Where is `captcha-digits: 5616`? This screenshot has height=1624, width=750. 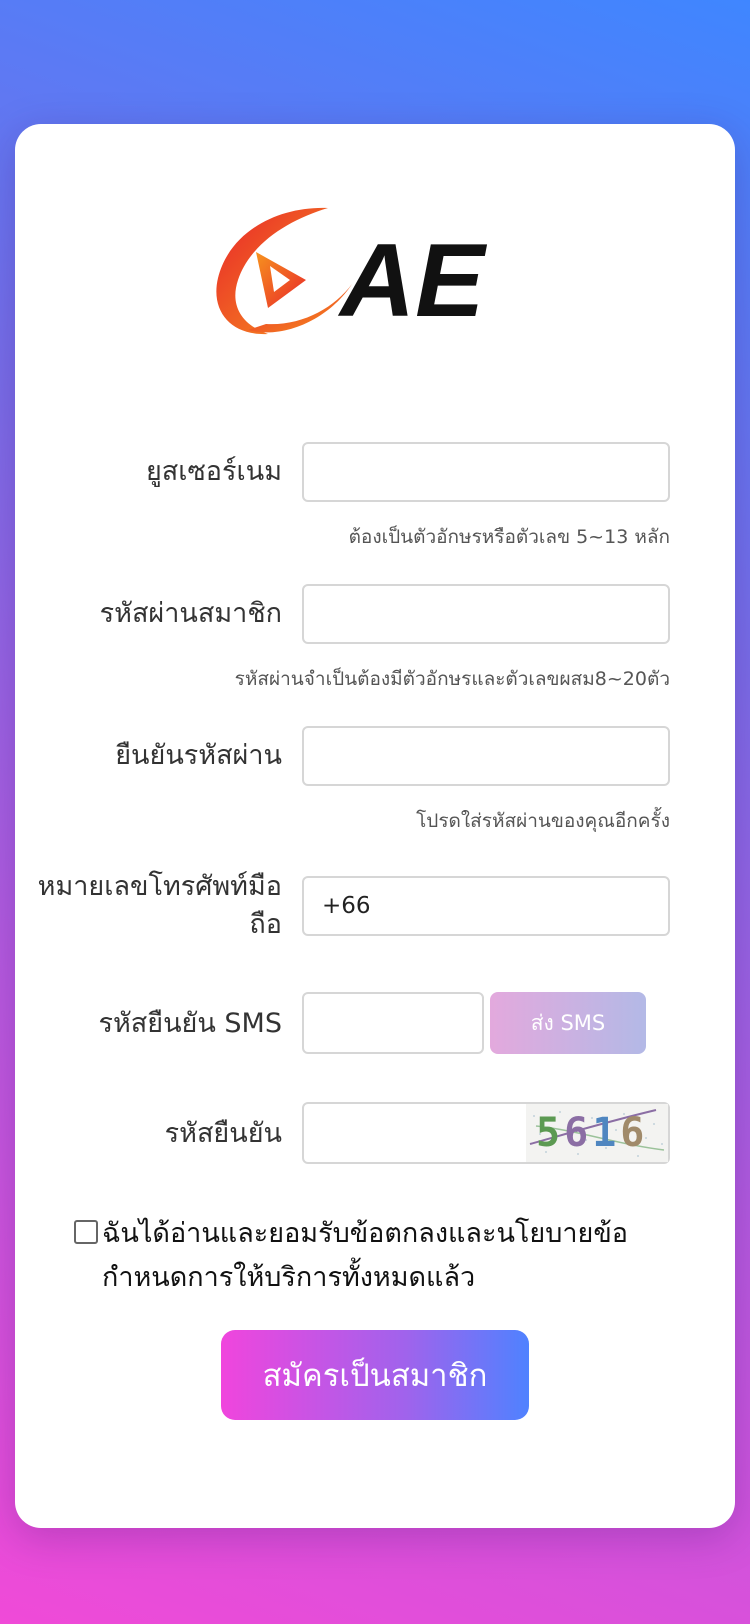 captcha-digits: 5616 is located at coordinates (592, 1133).